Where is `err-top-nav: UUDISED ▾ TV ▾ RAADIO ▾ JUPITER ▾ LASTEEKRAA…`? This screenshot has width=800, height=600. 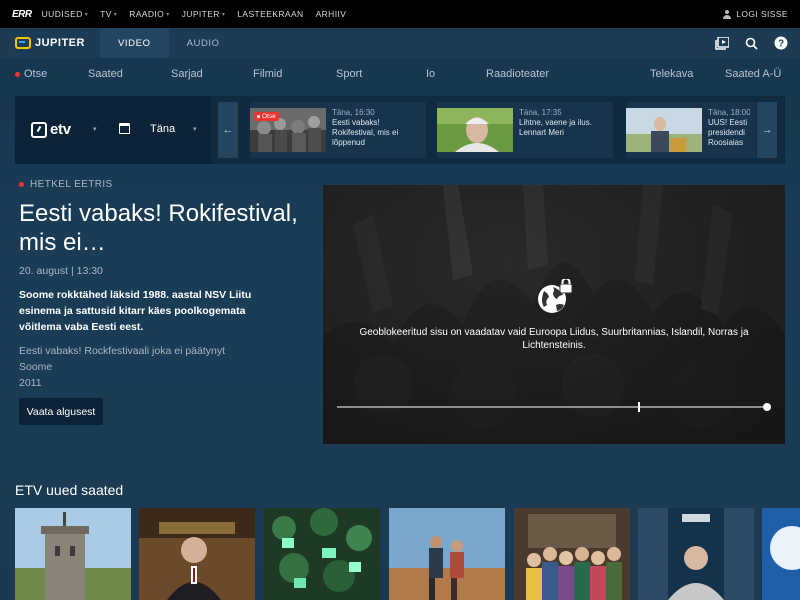
err-top-nav: UUDISED ▾ TV ▾ RAADIO ▾ JUPITER ▾ LASTEEKRAA… is located at coordinates (194, 14).